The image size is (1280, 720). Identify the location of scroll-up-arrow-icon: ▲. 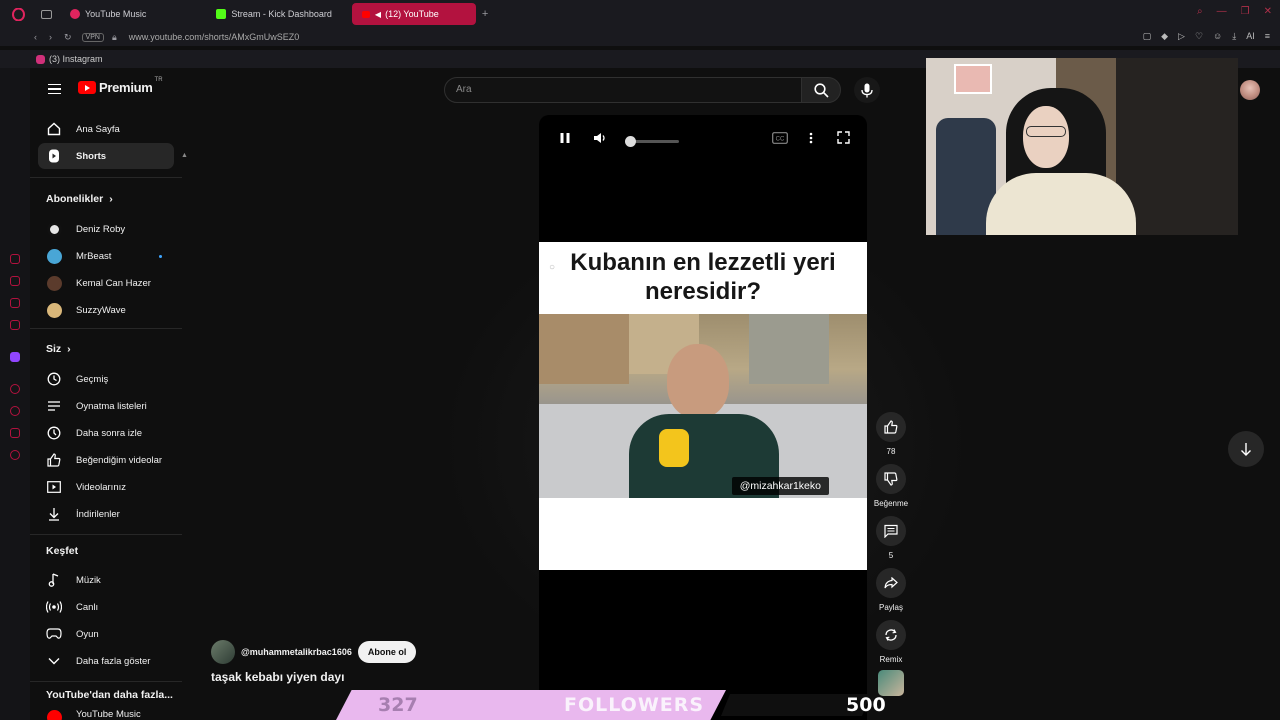
(184, 155).